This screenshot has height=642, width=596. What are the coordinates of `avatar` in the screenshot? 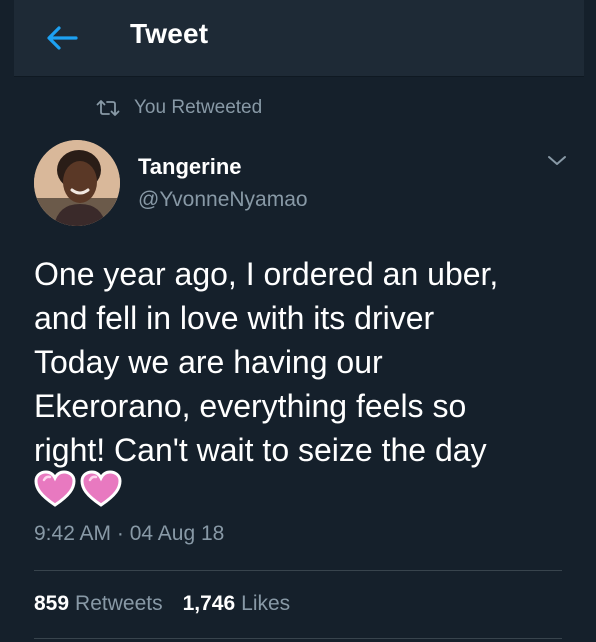 It's located at (77, 183).